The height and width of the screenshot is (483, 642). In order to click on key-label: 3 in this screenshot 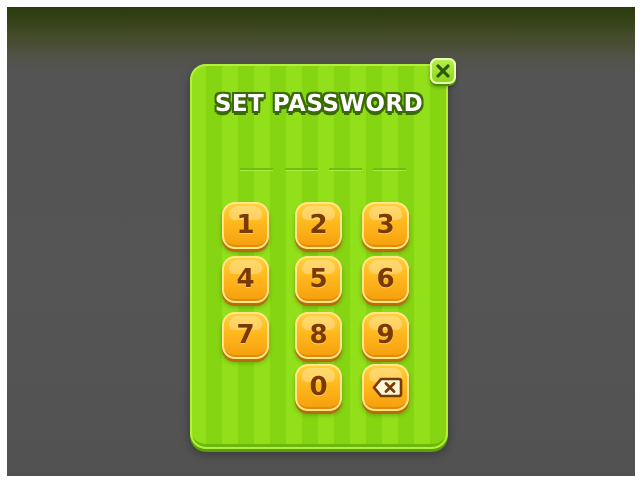, I will do `click(385, 225)`.